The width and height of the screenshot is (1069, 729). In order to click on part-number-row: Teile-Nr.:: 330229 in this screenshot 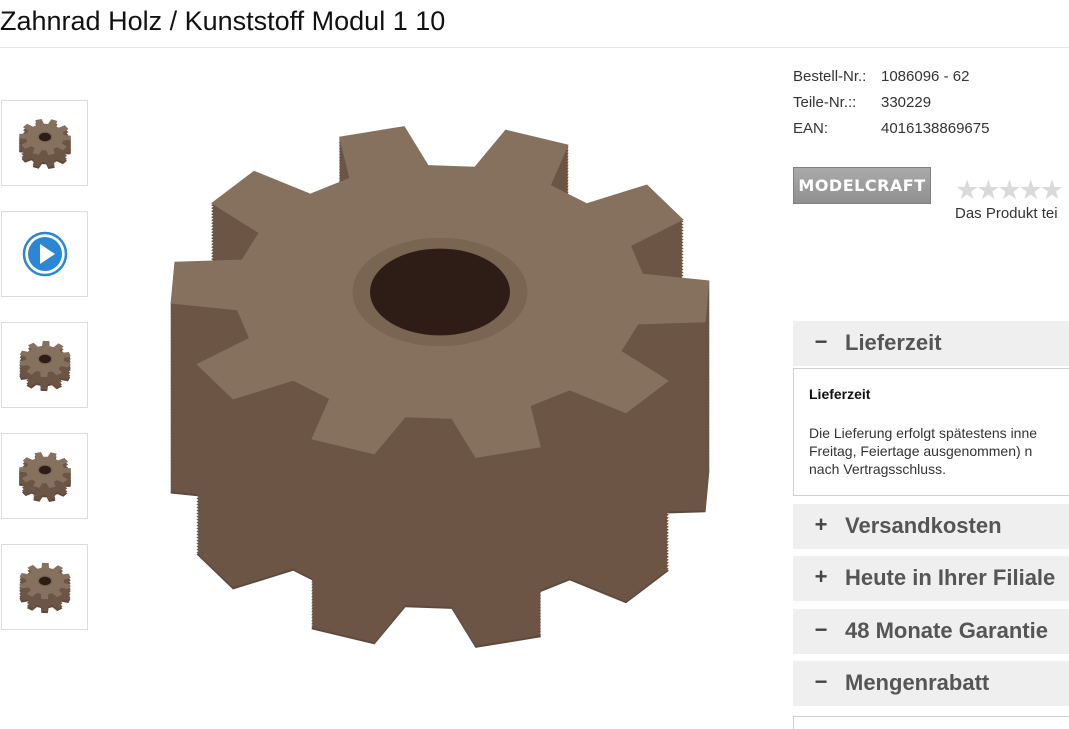, I will do `click(862, 102)`.